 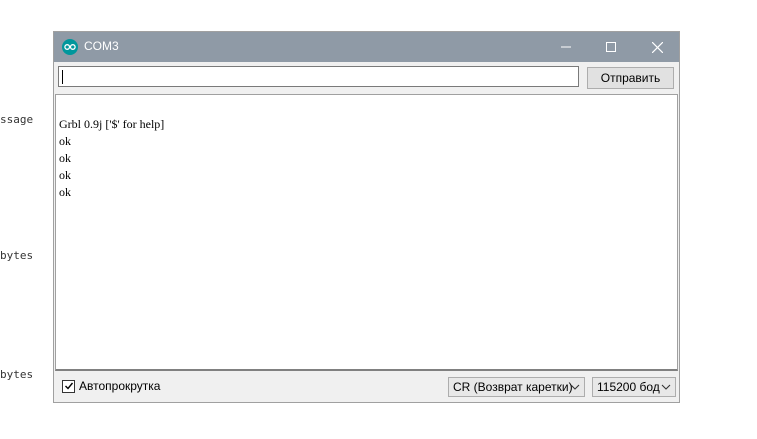 I want to click on checkmark-icon, so click(x=68, y=386).